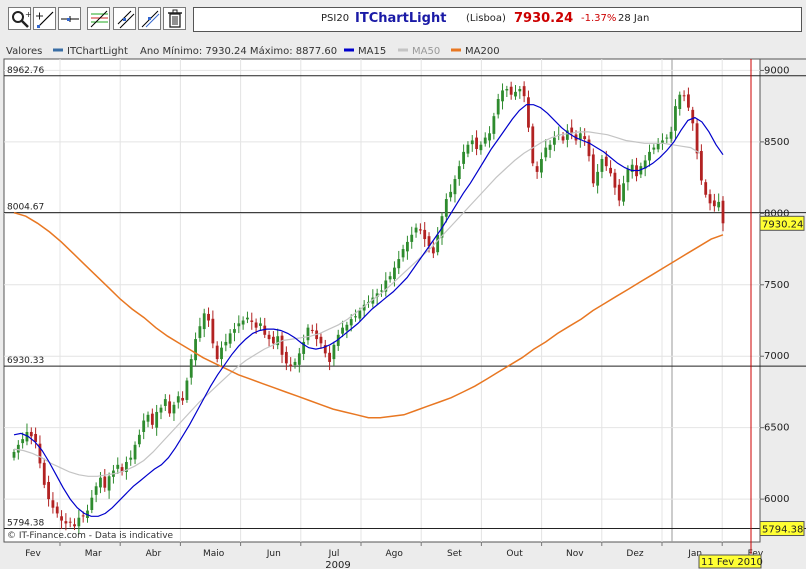 The height and width of the screenshot is (569, 806). I want to click on x-tick-label: Jul, so click(334, 554).